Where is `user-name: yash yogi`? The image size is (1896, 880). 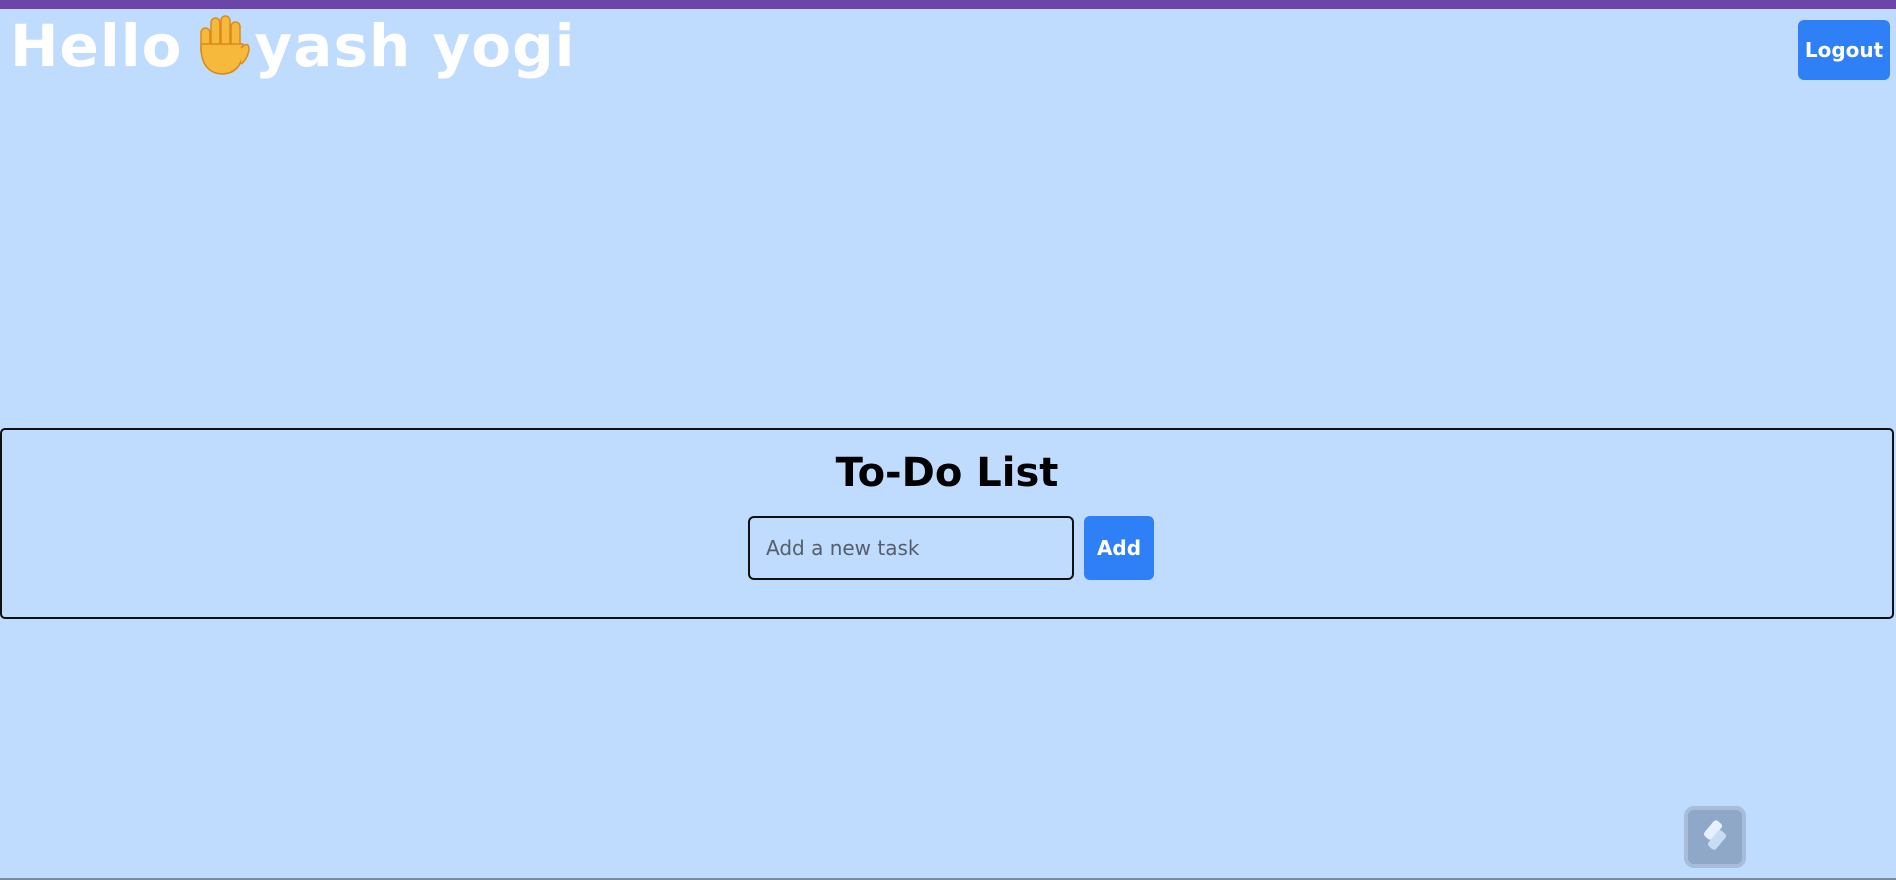 user-name: yash yogi is located at coordinates (415, 46).